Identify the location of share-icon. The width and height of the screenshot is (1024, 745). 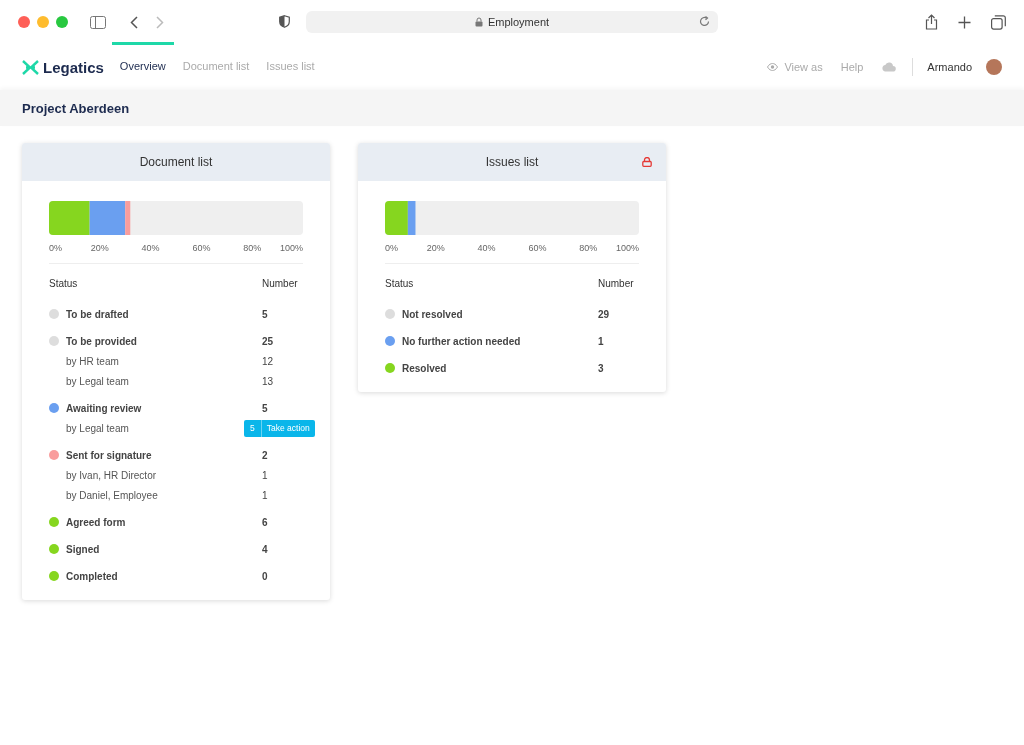
(931, 22).